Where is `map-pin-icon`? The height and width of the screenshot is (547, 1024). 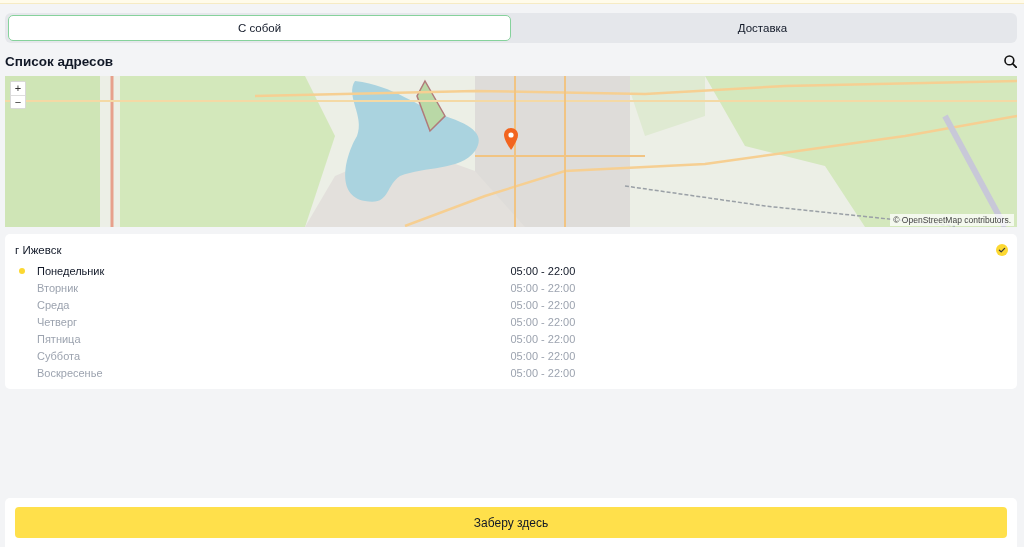 map-pin-icon is located at coordinates (511, 139).